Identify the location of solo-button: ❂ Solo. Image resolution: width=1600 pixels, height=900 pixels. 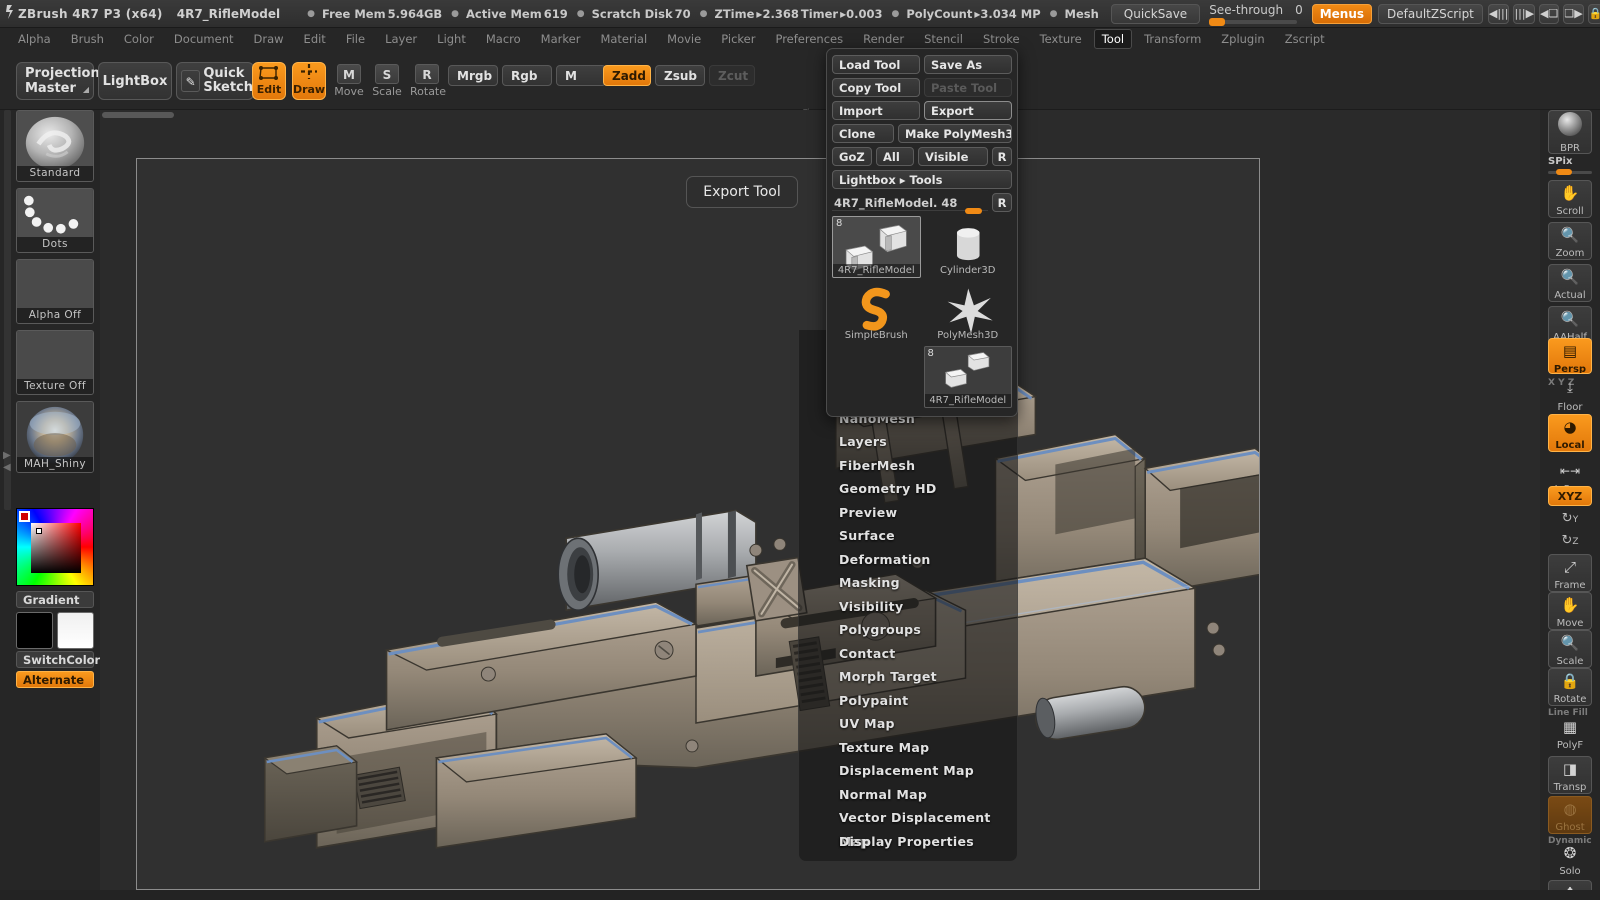
(1570, 859).